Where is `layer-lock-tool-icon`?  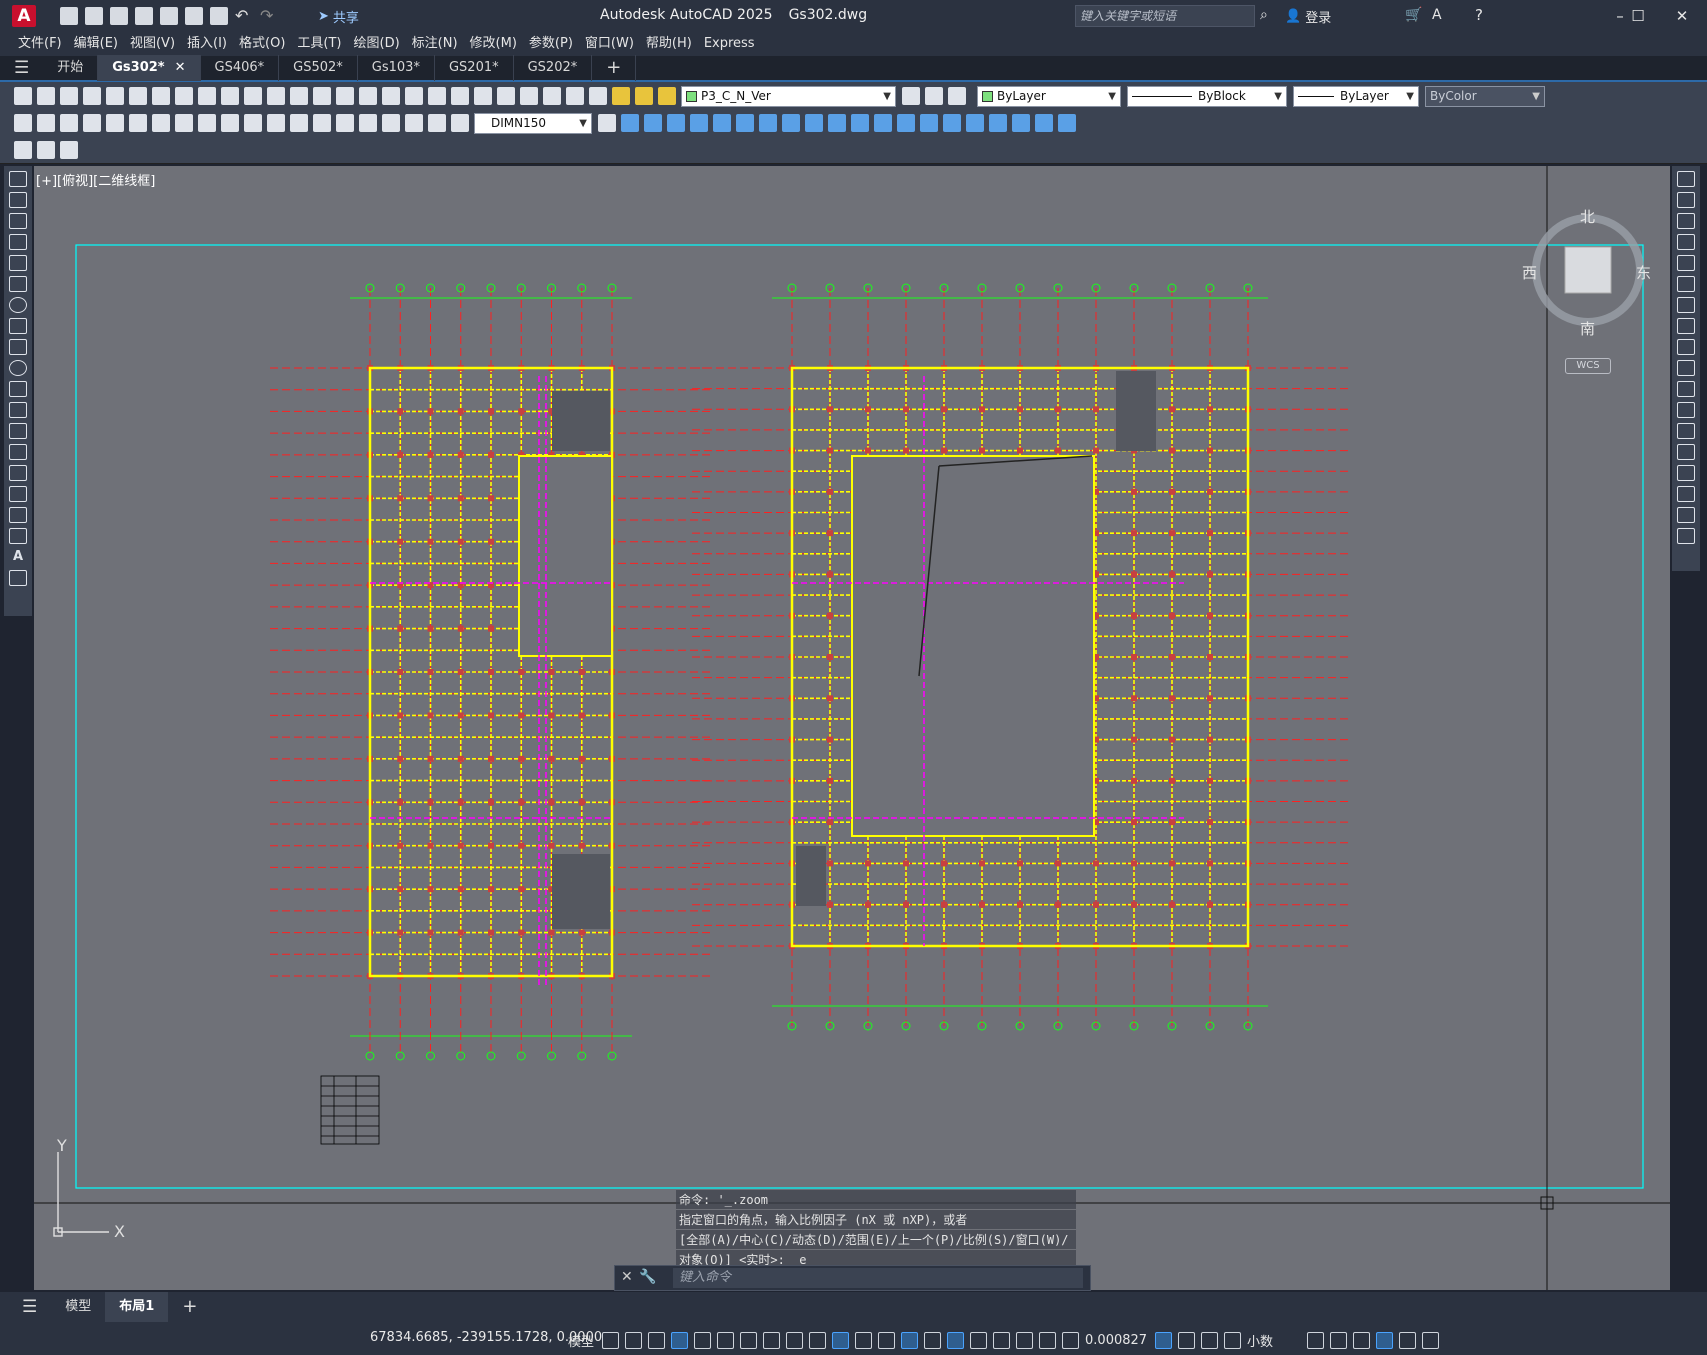
layer-lock-tool-icon is located at coordinates (814, 123).